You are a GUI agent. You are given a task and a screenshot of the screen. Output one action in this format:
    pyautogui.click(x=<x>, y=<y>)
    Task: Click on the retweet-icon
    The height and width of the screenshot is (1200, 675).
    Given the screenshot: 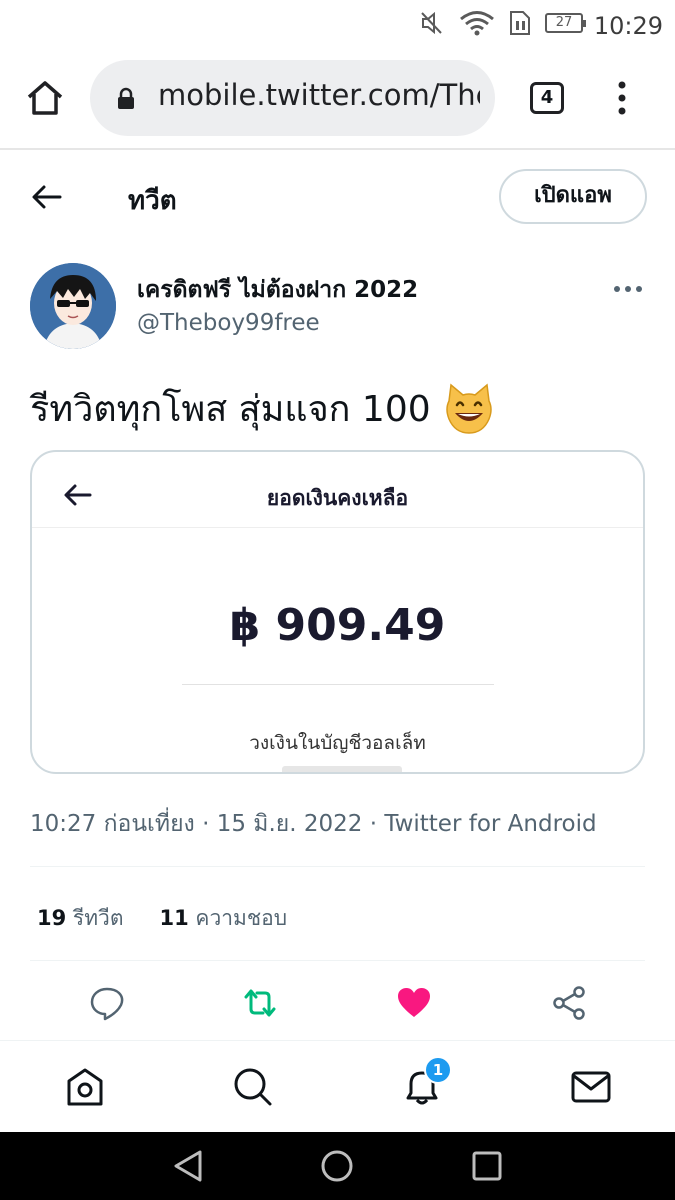 What is the action you would take?
    pyautogui.click(x=260, y=1003)
    